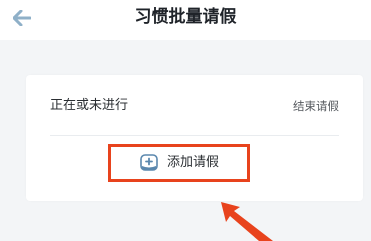 This screenshot has width=371, height=241. I want to click on status-label: 正在或未进行, so click(89, 105).